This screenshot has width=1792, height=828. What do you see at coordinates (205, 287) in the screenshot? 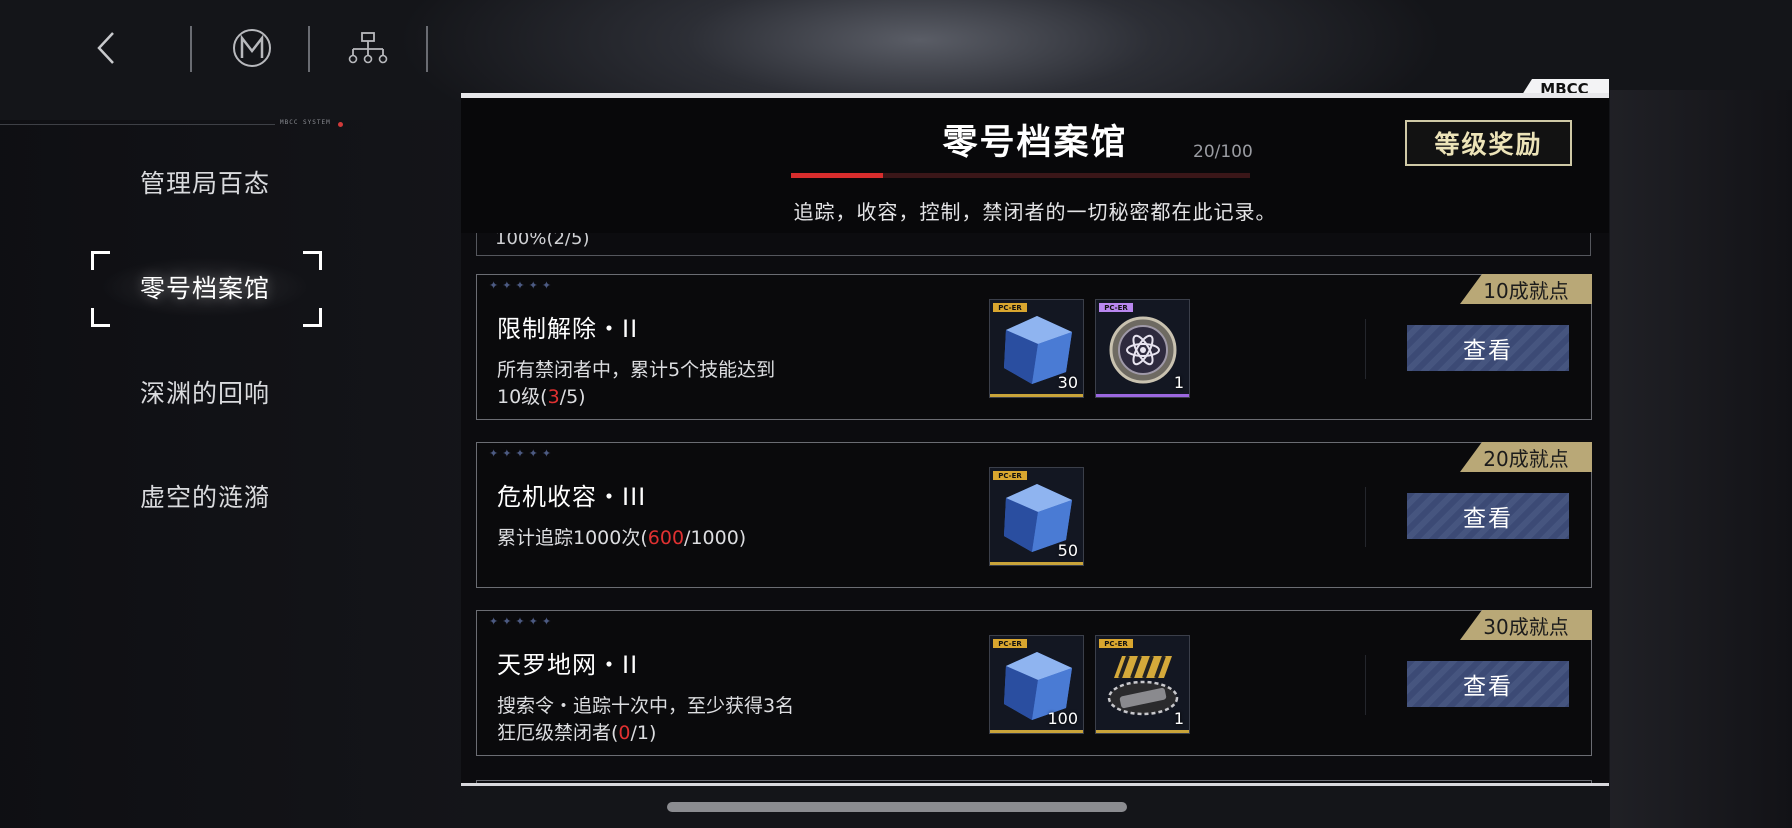
I see `sidebar-item-archive-zero: 零号档案馆` at bounding box center [205, 287].